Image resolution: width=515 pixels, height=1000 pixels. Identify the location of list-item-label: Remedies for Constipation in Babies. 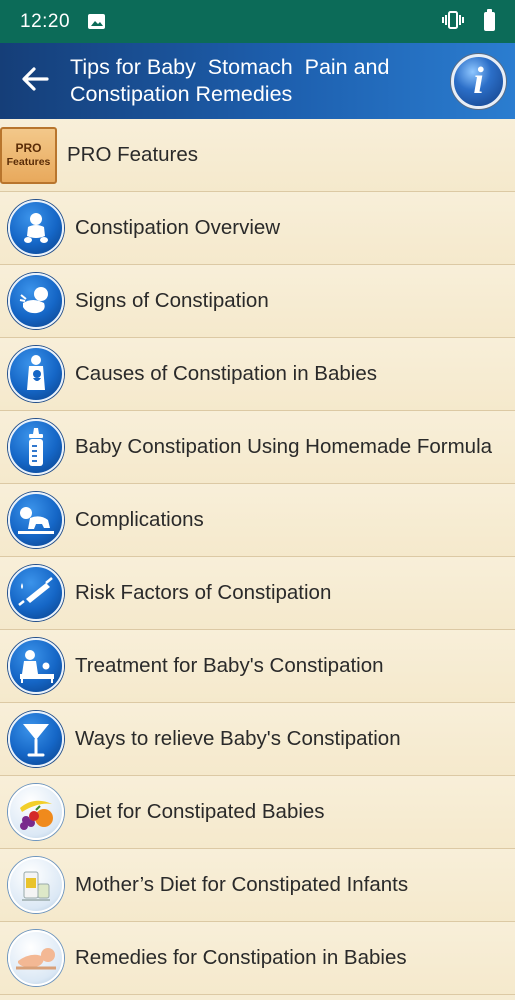
(241, 957).